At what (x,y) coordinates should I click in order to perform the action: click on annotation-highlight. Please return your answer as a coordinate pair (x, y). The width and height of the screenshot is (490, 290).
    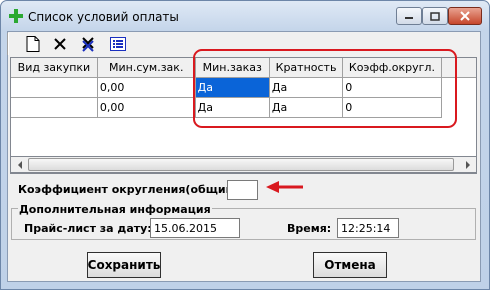
    Looking at the image, I should click on (325, 88).